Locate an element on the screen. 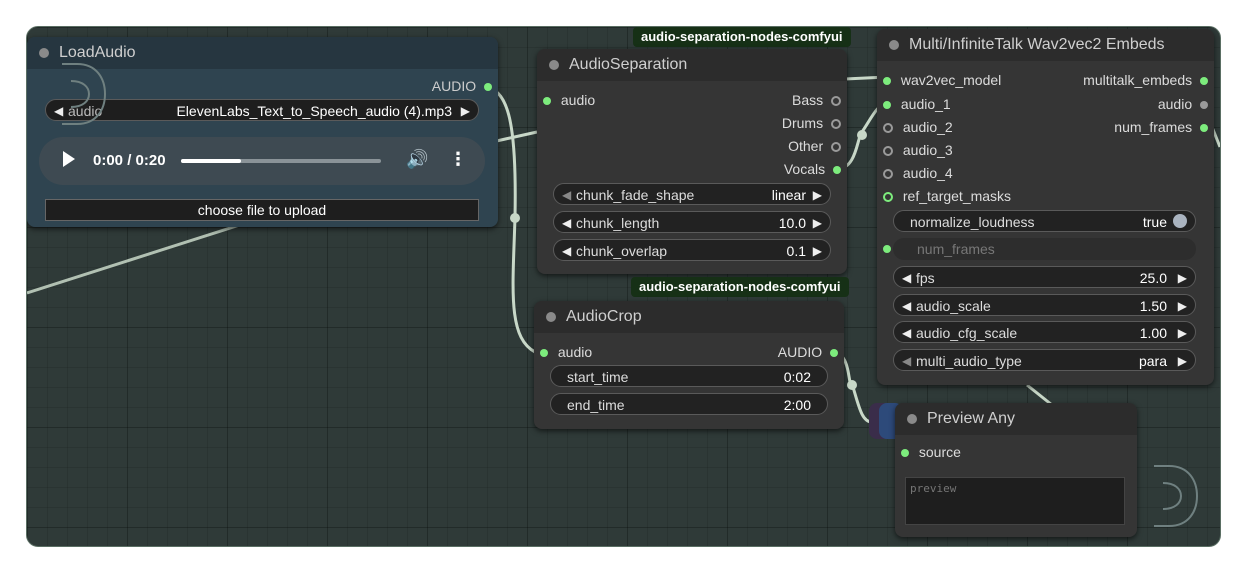 This screenshot has width=1245, height=571. widget-end-time: end_time 2:00 is located at coordinates (689, 404).